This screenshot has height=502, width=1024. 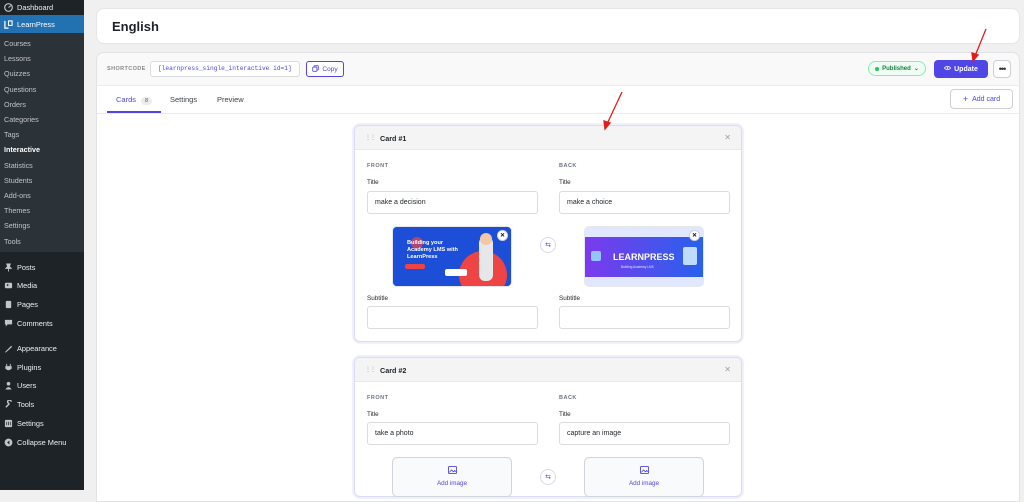 I want to click on tools-icon, so click(x=8, y=405).